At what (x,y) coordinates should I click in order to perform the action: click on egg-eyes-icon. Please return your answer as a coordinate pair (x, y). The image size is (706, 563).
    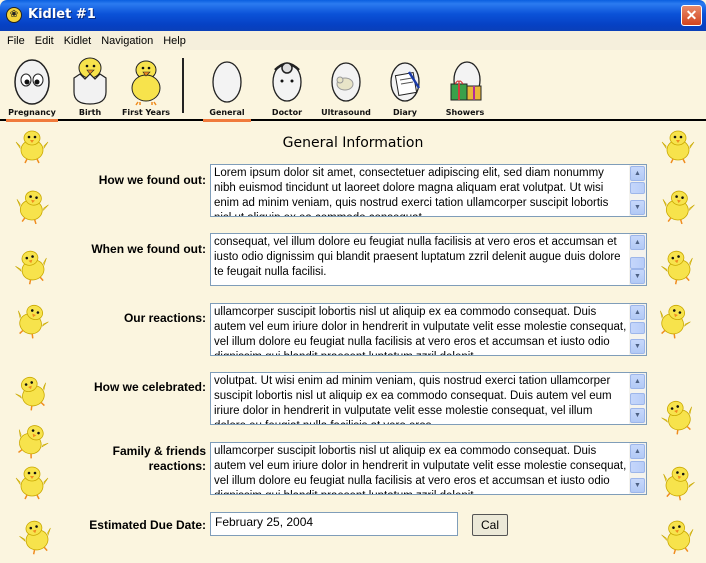
    Looking at the image, I should click on (32, 82).